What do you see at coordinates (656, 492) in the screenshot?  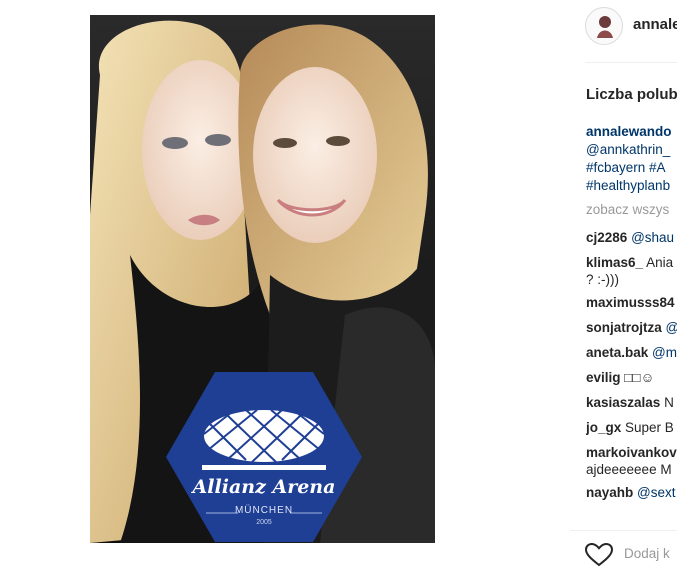 I see `comment-text: @sext` at bounding box center [656, 492].